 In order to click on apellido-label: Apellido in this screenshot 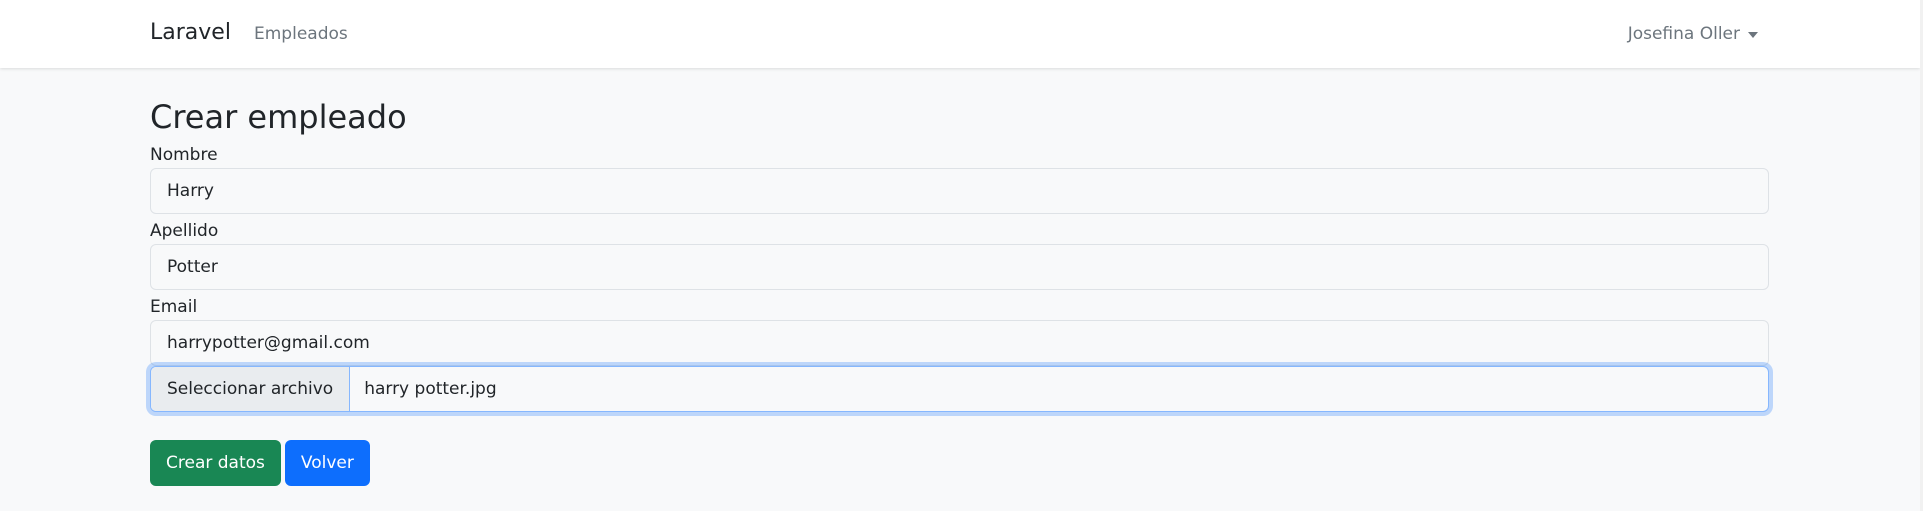, I will do `click(184, 231)`.